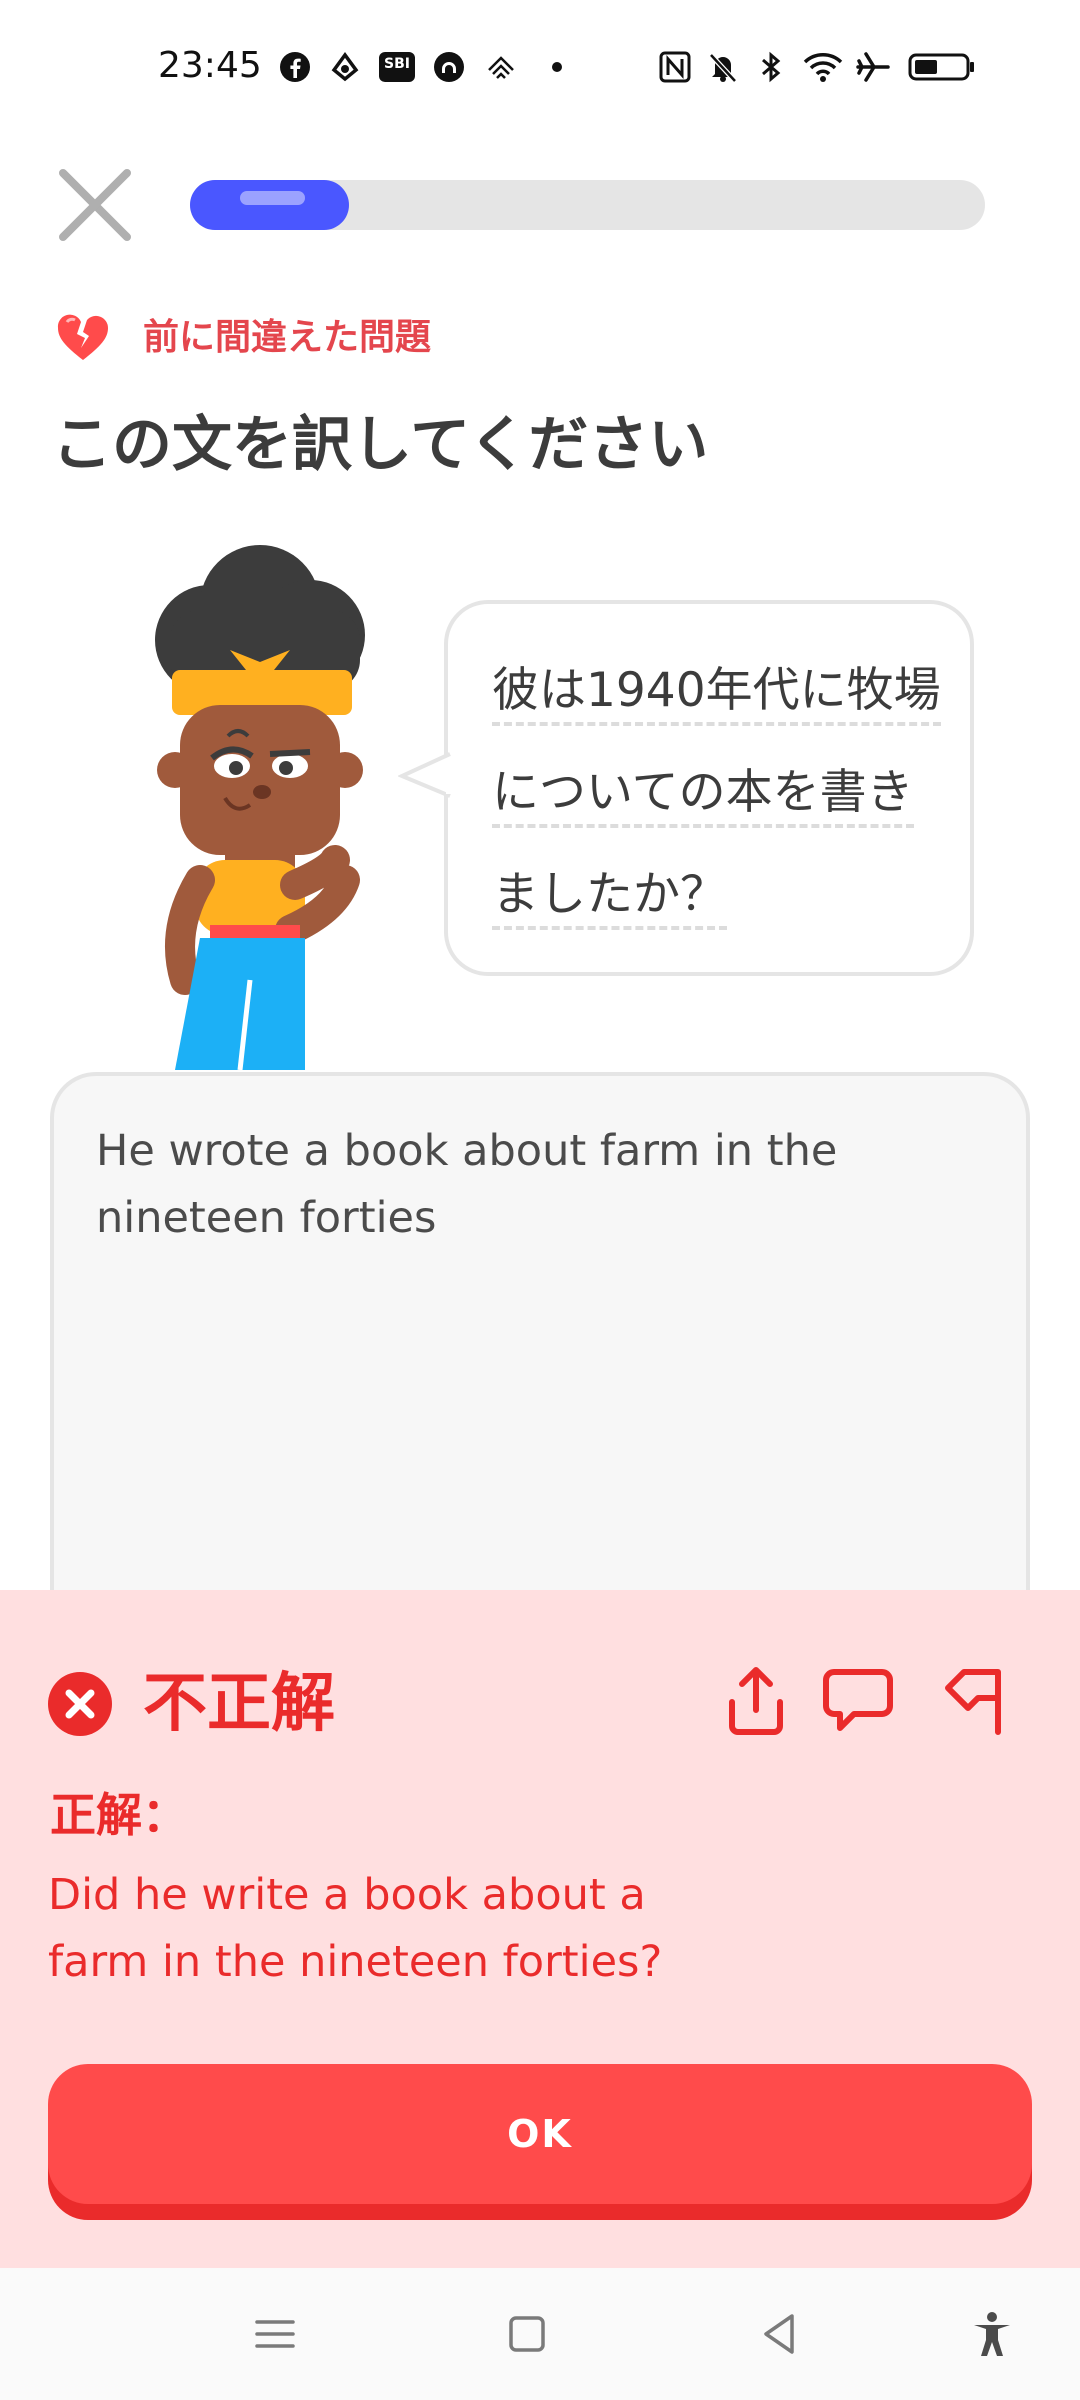  What do you see at coordinates (80, 1704) in the screenshot?
I see `incorrect-icon` at bounding box center [80, 1704].